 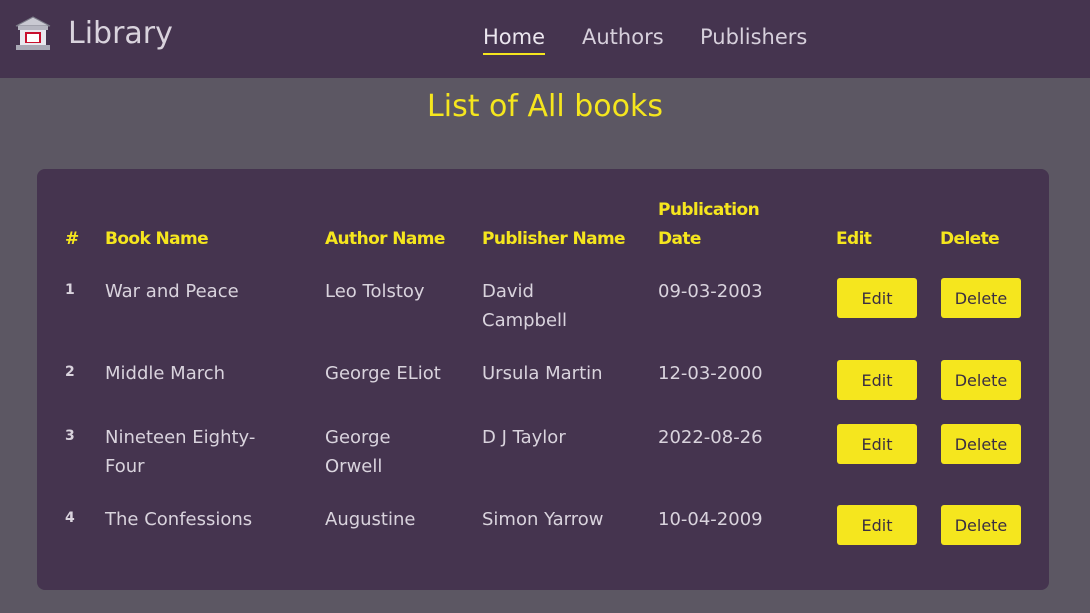 What do you see at coordinates (970, 239) in the screenshot?
I see `col-header-delete: Delete` at bounding box center [970, 239].